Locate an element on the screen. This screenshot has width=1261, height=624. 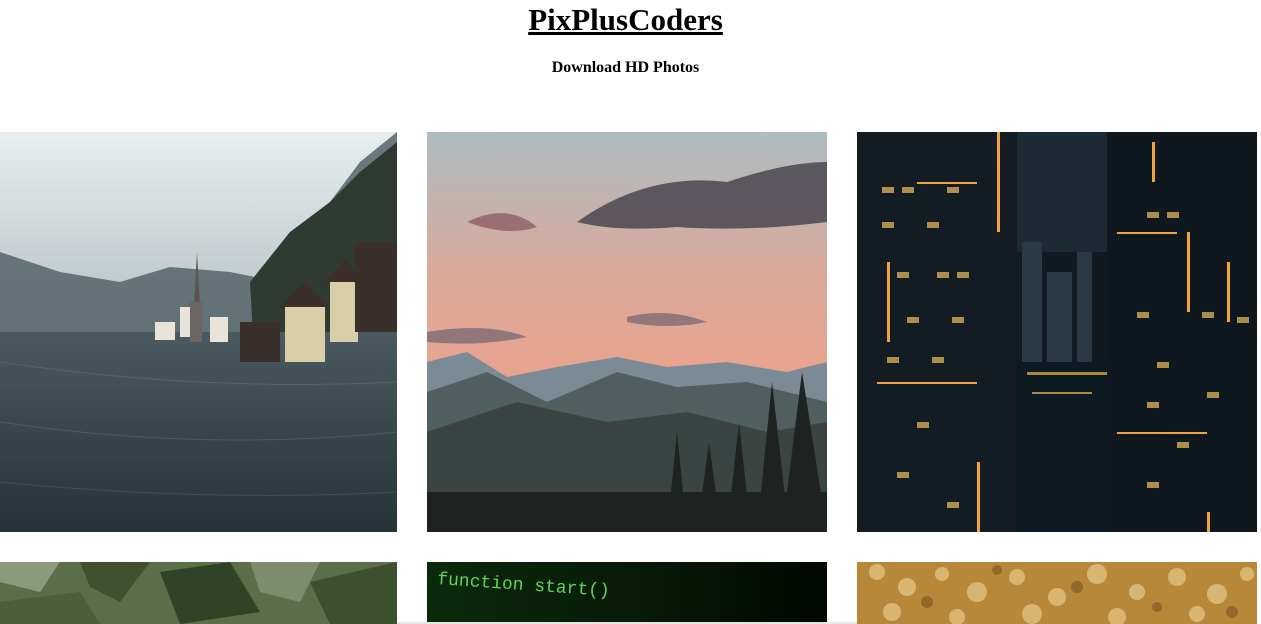
photo-code-screen: function start() is located at coordinates (627, 593).